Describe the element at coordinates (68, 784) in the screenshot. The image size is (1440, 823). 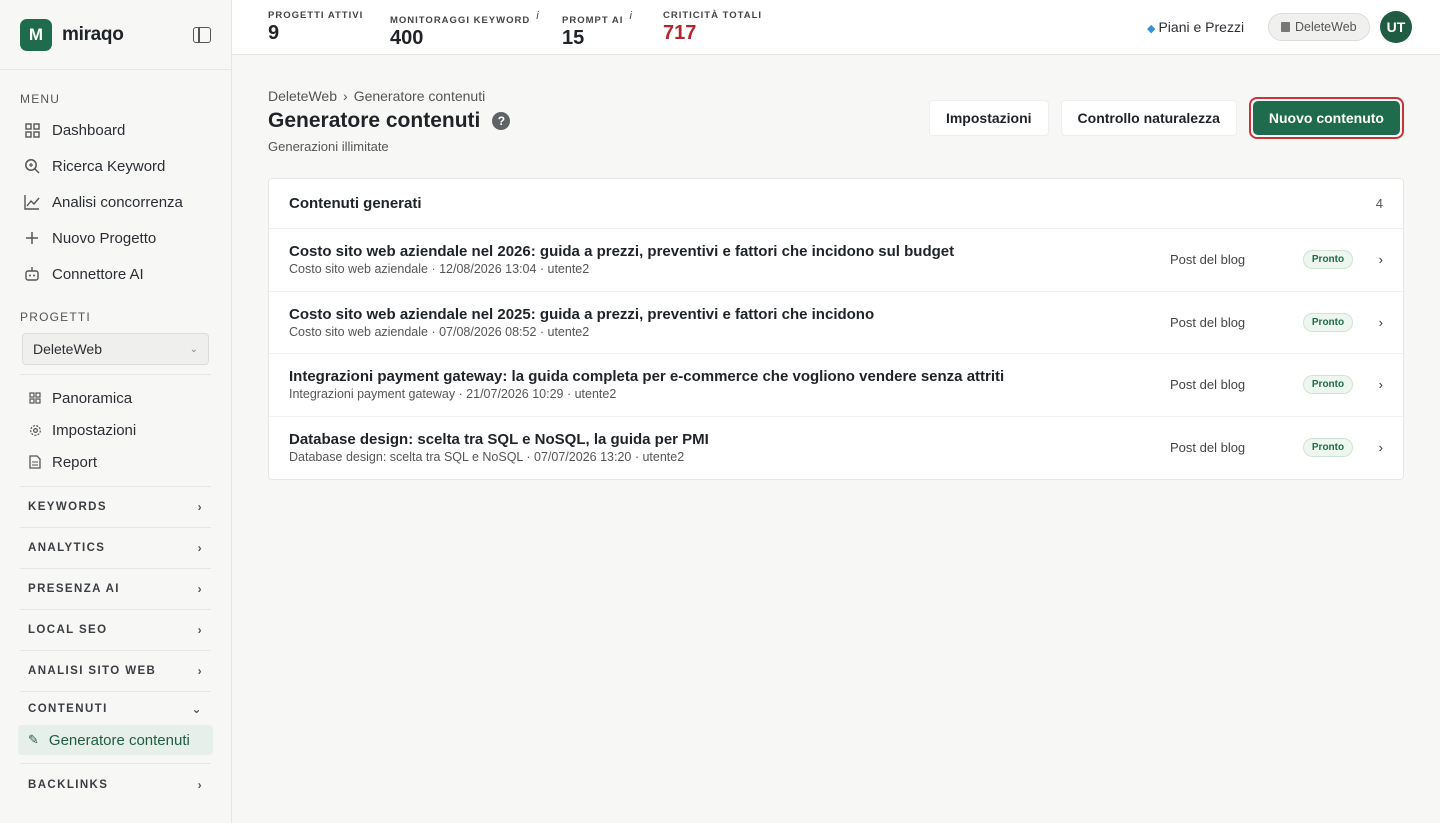
I see `group-label: BACKLINKS` at that location.